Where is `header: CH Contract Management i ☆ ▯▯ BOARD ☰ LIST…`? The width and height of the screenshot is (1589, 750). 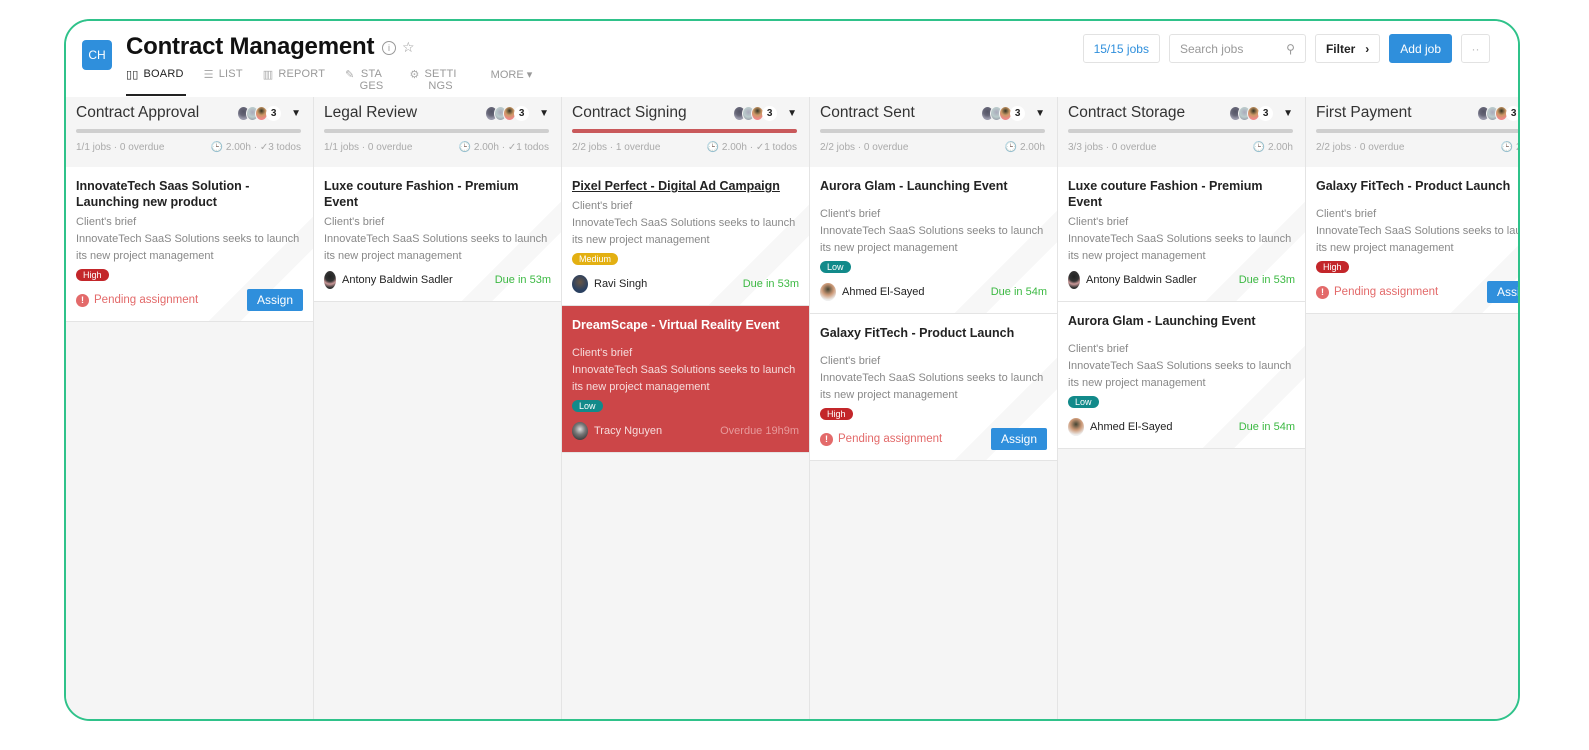
header: CH Contract Management i ☆ ▯▯ BOARD ☰ LIST… is located at coordinates (792, 59).